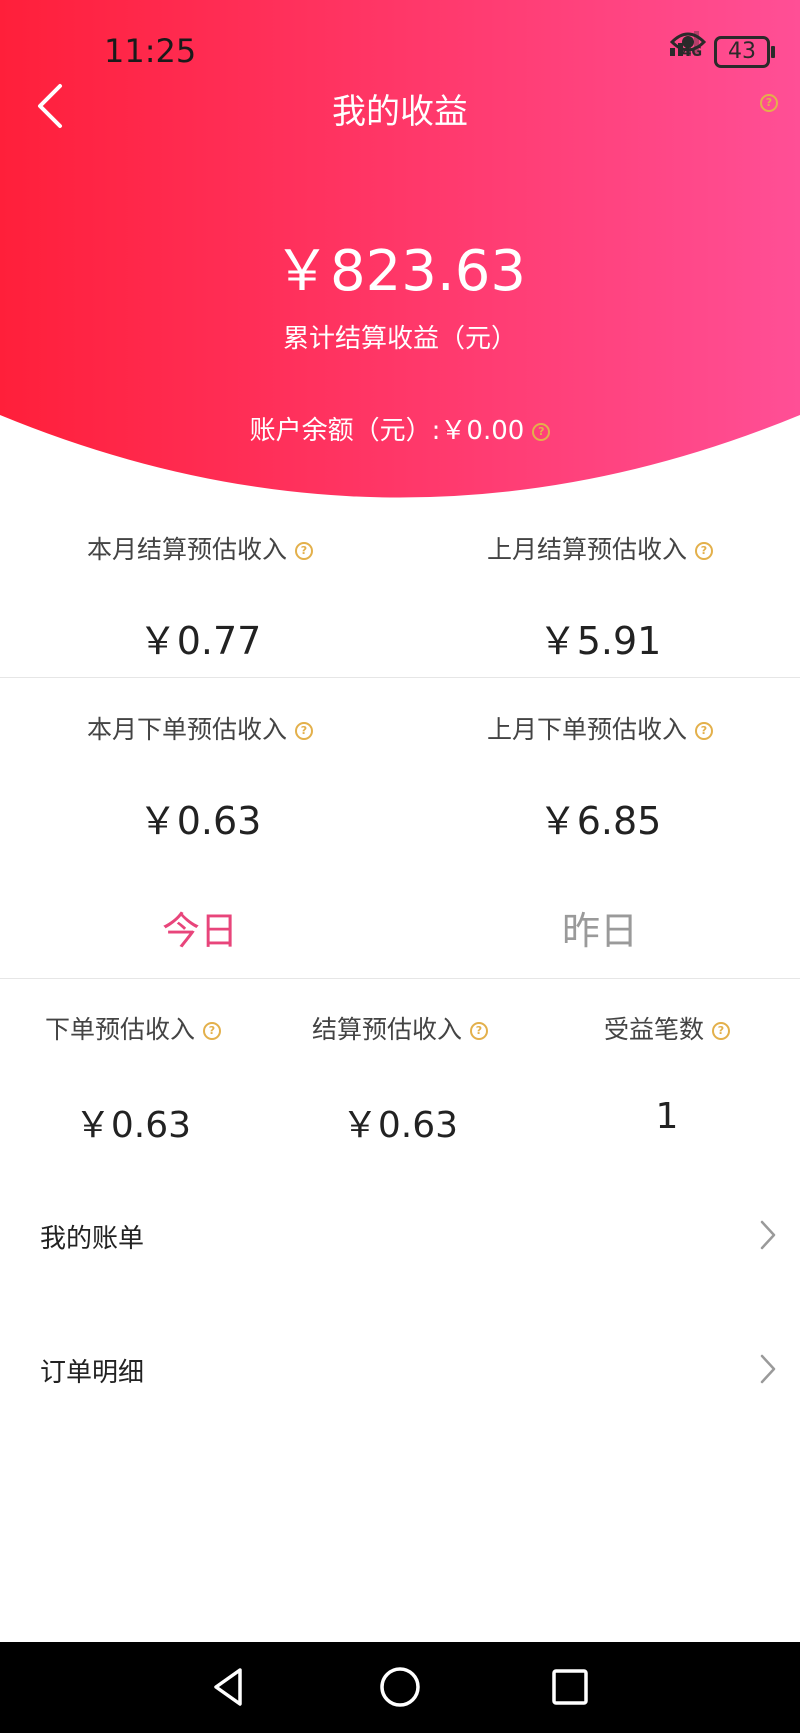 This screenshot has width=800, height=1733. I want to click on stat-label: 受益笔数?, so click(667, 1028).